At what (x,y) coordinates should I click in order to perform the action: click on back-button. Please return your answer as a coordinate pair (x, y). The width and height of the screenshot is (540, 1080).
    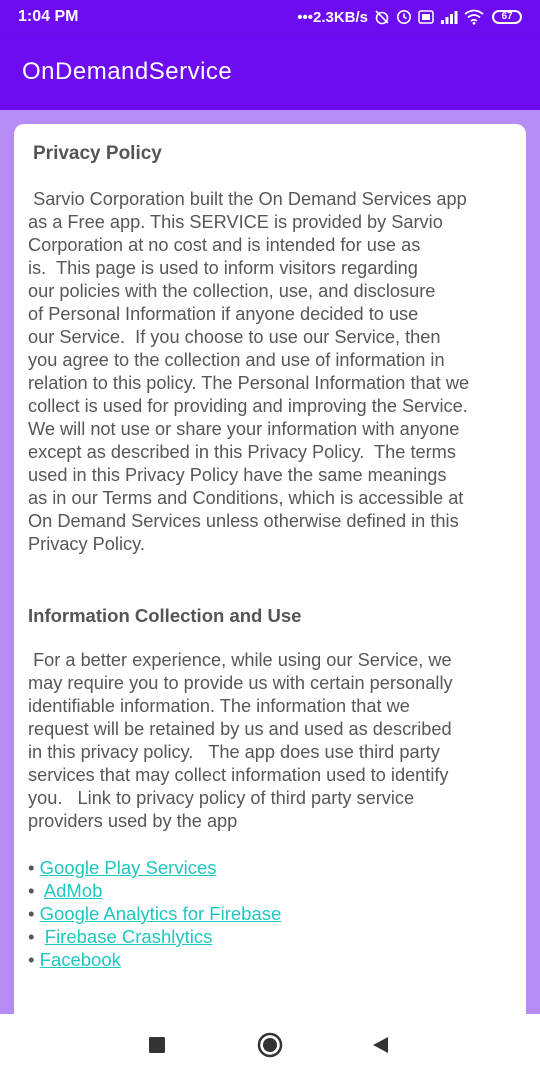
    Looking at the image, I should click on (380, 1047).